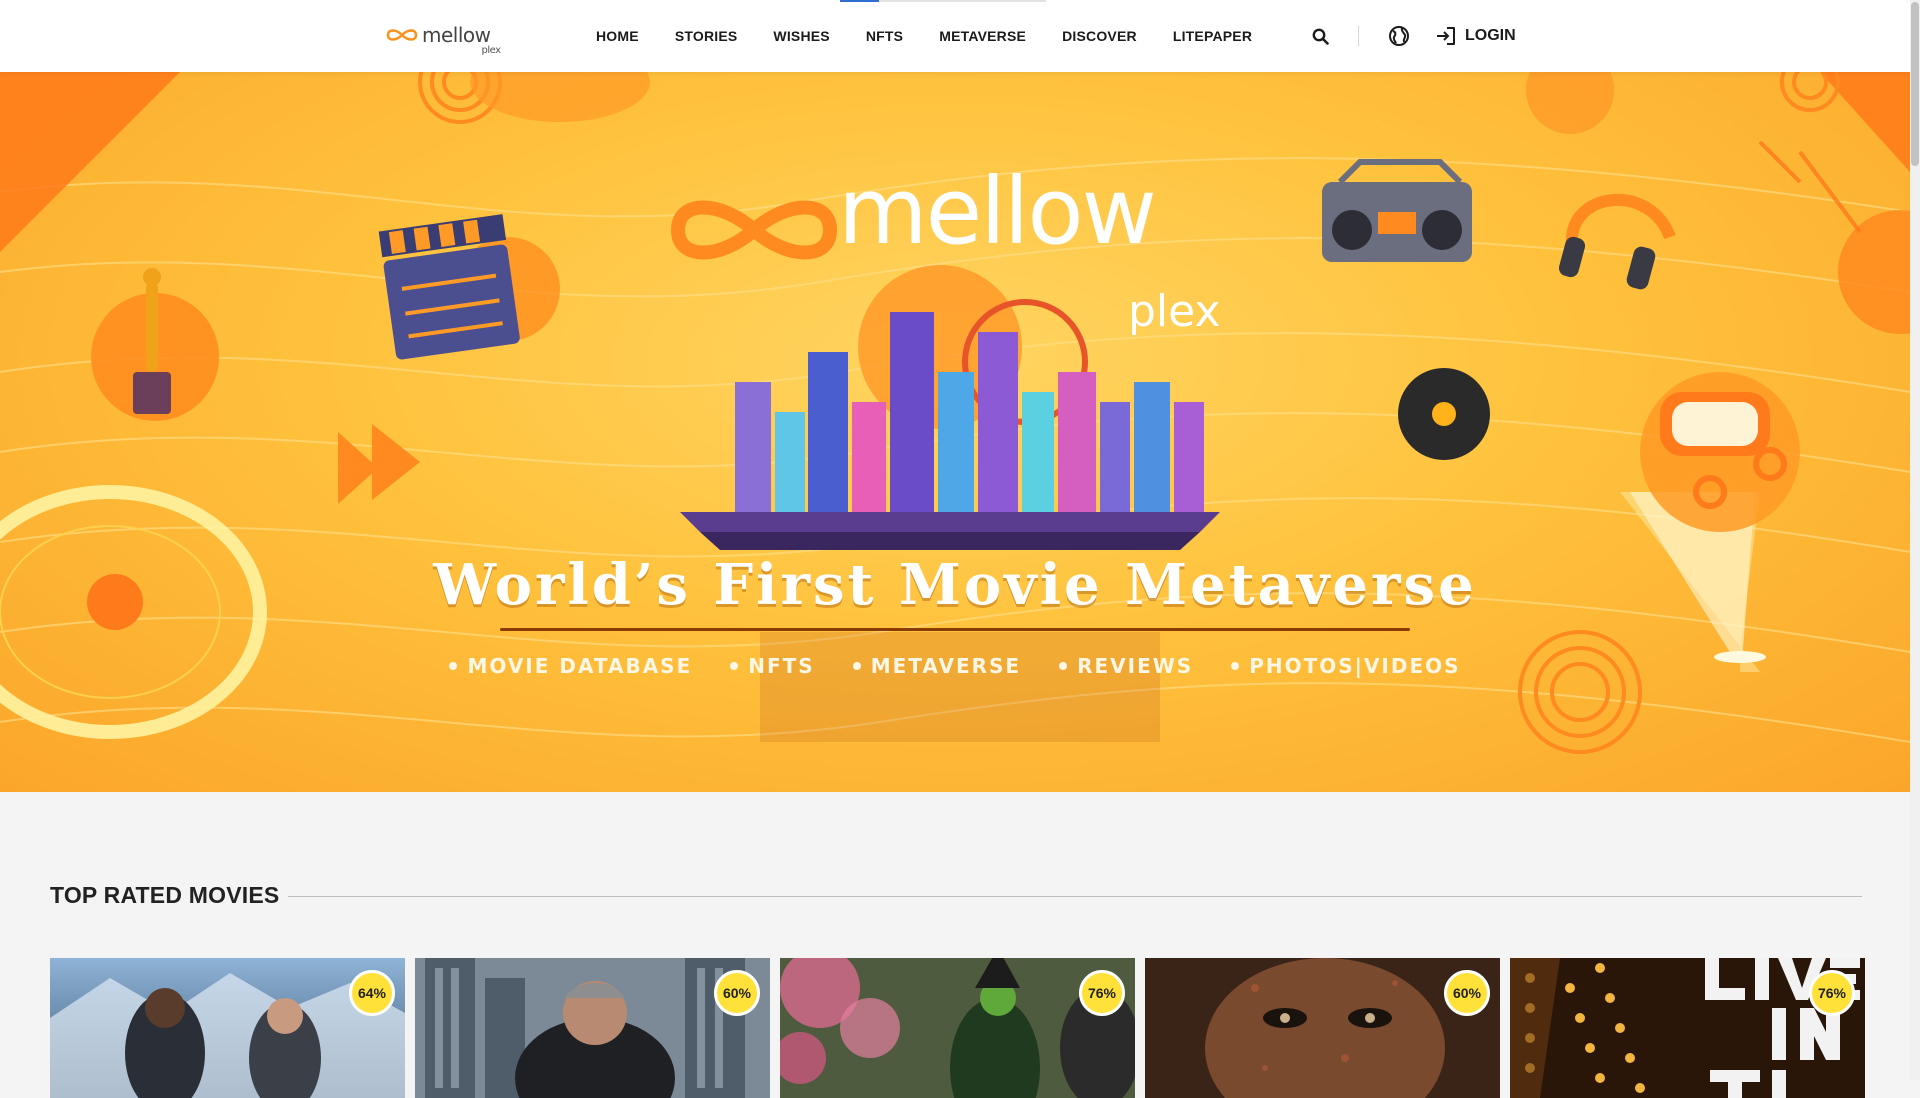  Describe the element at coordinates (580, 666) in the screenshot. I see `hero-feature-label: MOVIE DATABASE` at that location.